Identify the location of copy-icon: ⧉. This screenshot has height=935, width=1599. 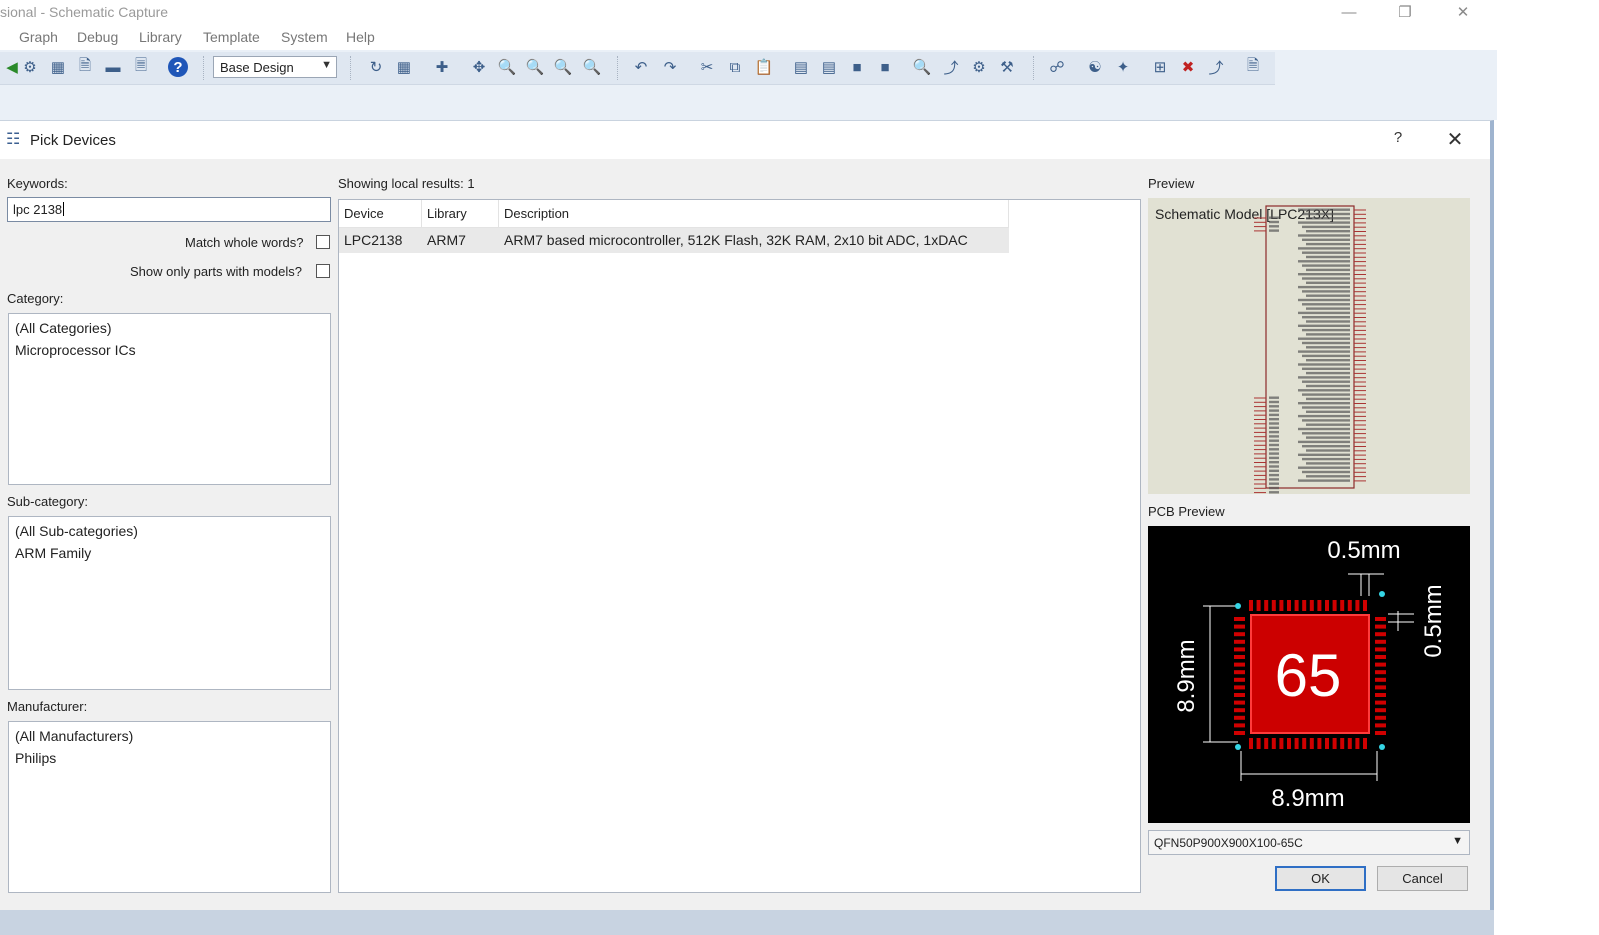
(735, 67).